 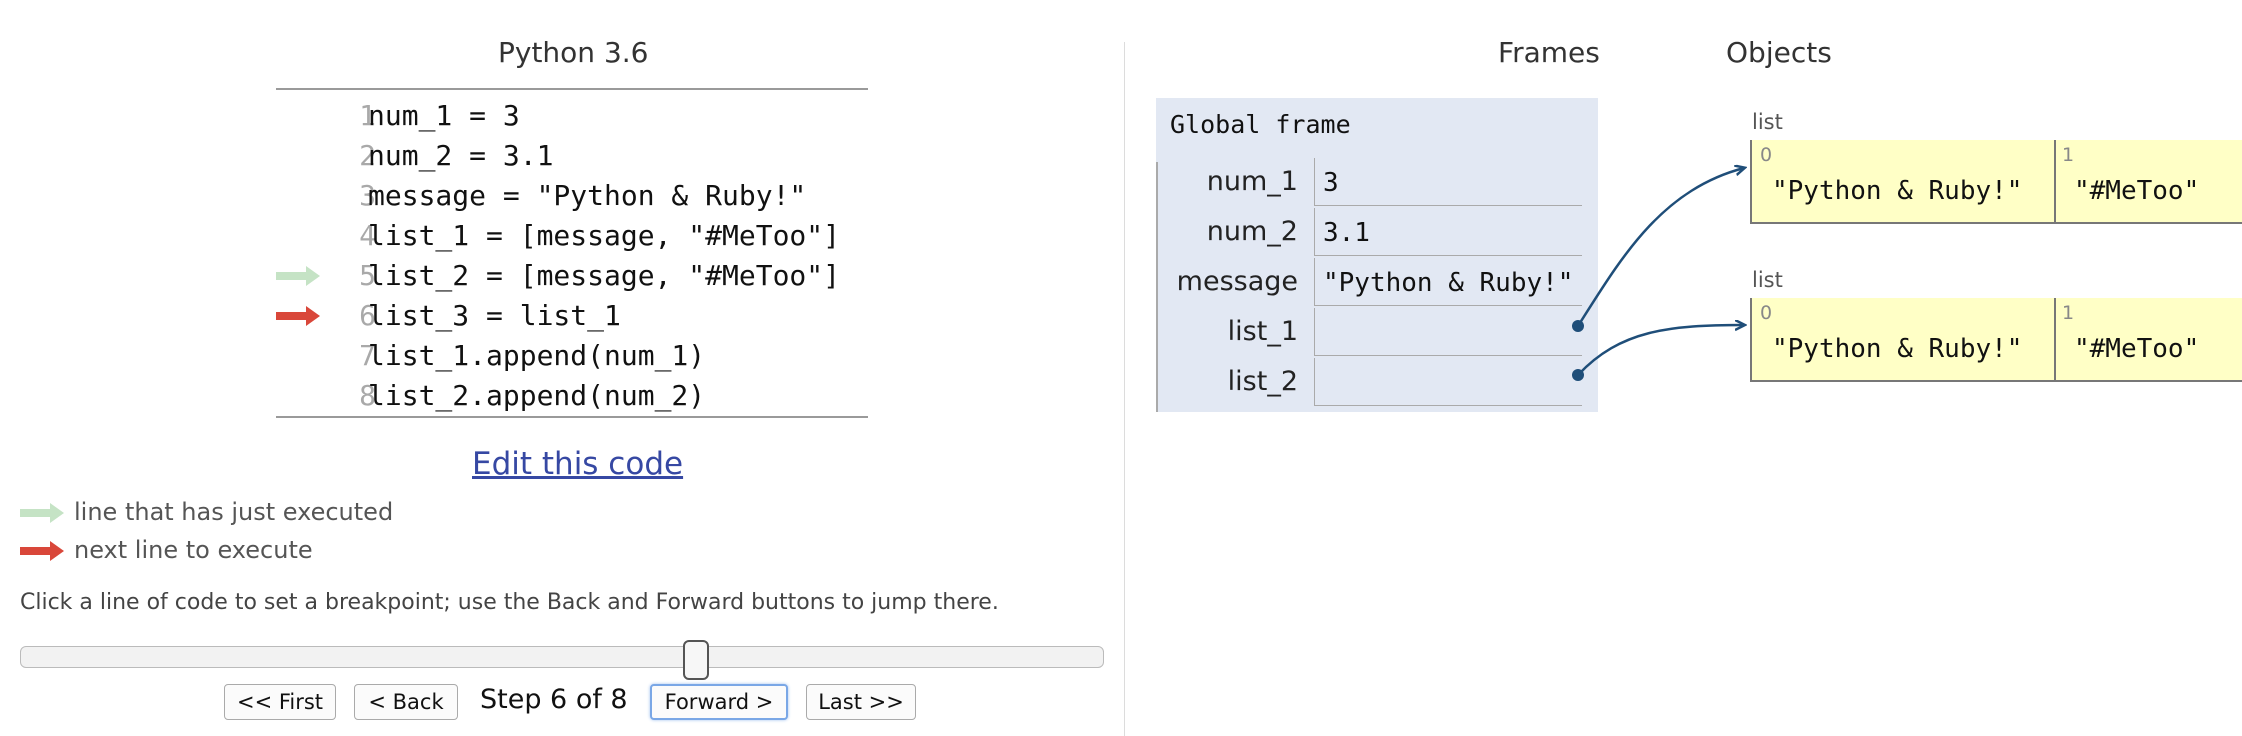 I want to click on forward-button: Forward >, so click(x=719, y=702).